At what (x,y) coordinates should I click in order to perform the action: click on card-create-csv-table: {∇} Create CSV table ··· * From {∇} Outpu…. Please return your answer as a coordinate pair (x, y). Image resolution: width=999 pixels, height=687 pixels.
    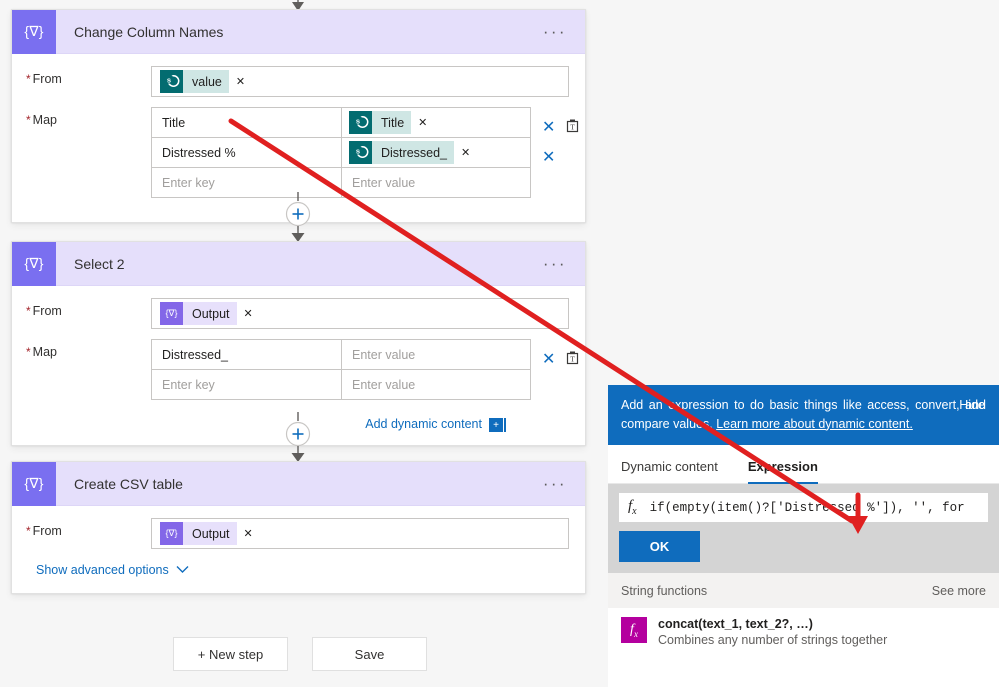
    Looking at the image, I should click on (298, 527).